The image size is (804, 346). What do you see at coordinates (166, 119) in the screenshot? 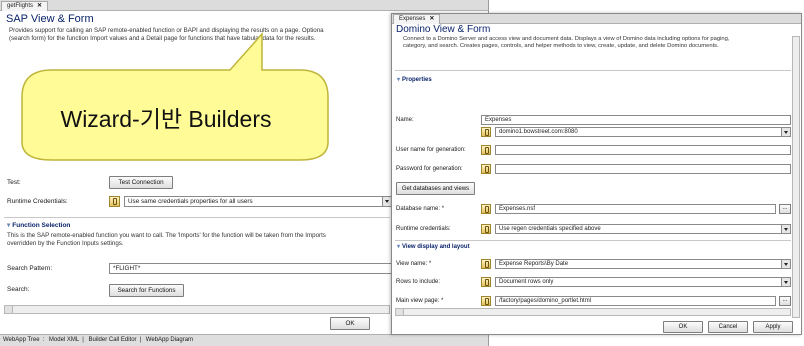
I see `callout-text: Wizard-기반 Builders` at bounding box center [166, 119].